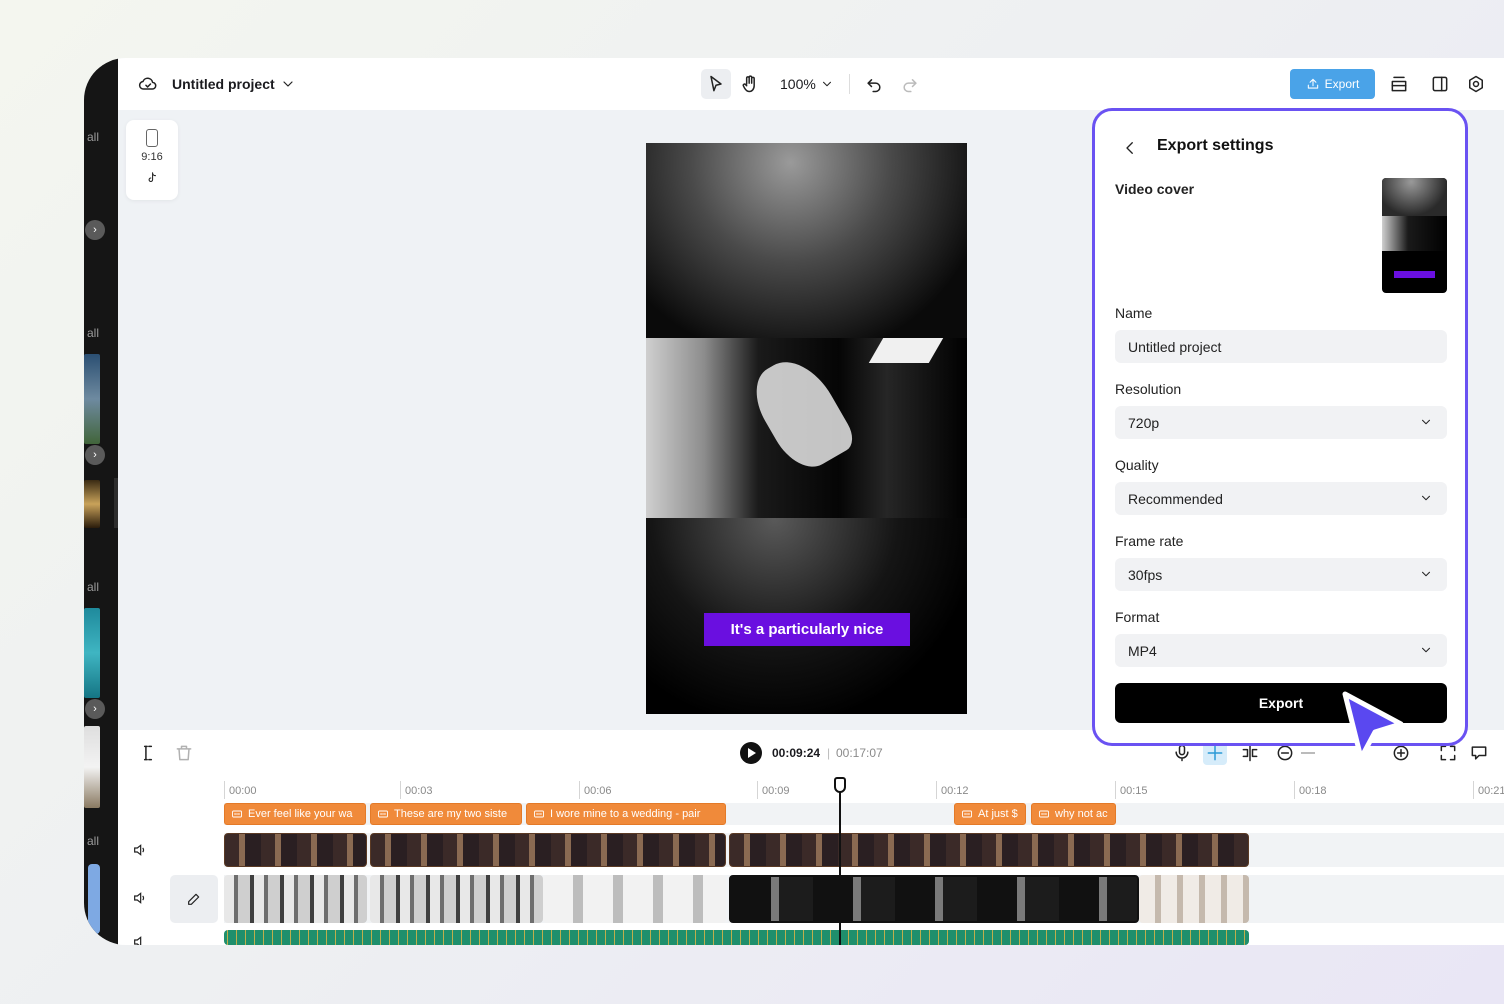 The height and width of the screenshot is (1004, 1504). I want to click on panel-title: Export settings, so click(1215, 145).